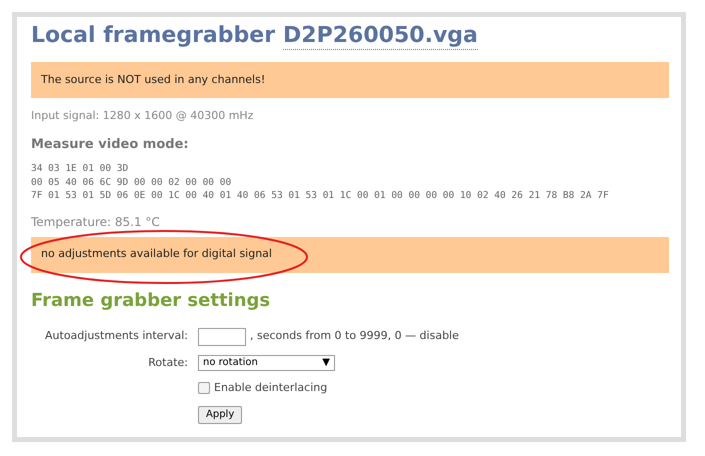 This screenshot has height=456, width=705. What do you see at coordinates (220, 415) in the screenshot?
I see `apply-button: Apply` at bounding box center [220, 415].